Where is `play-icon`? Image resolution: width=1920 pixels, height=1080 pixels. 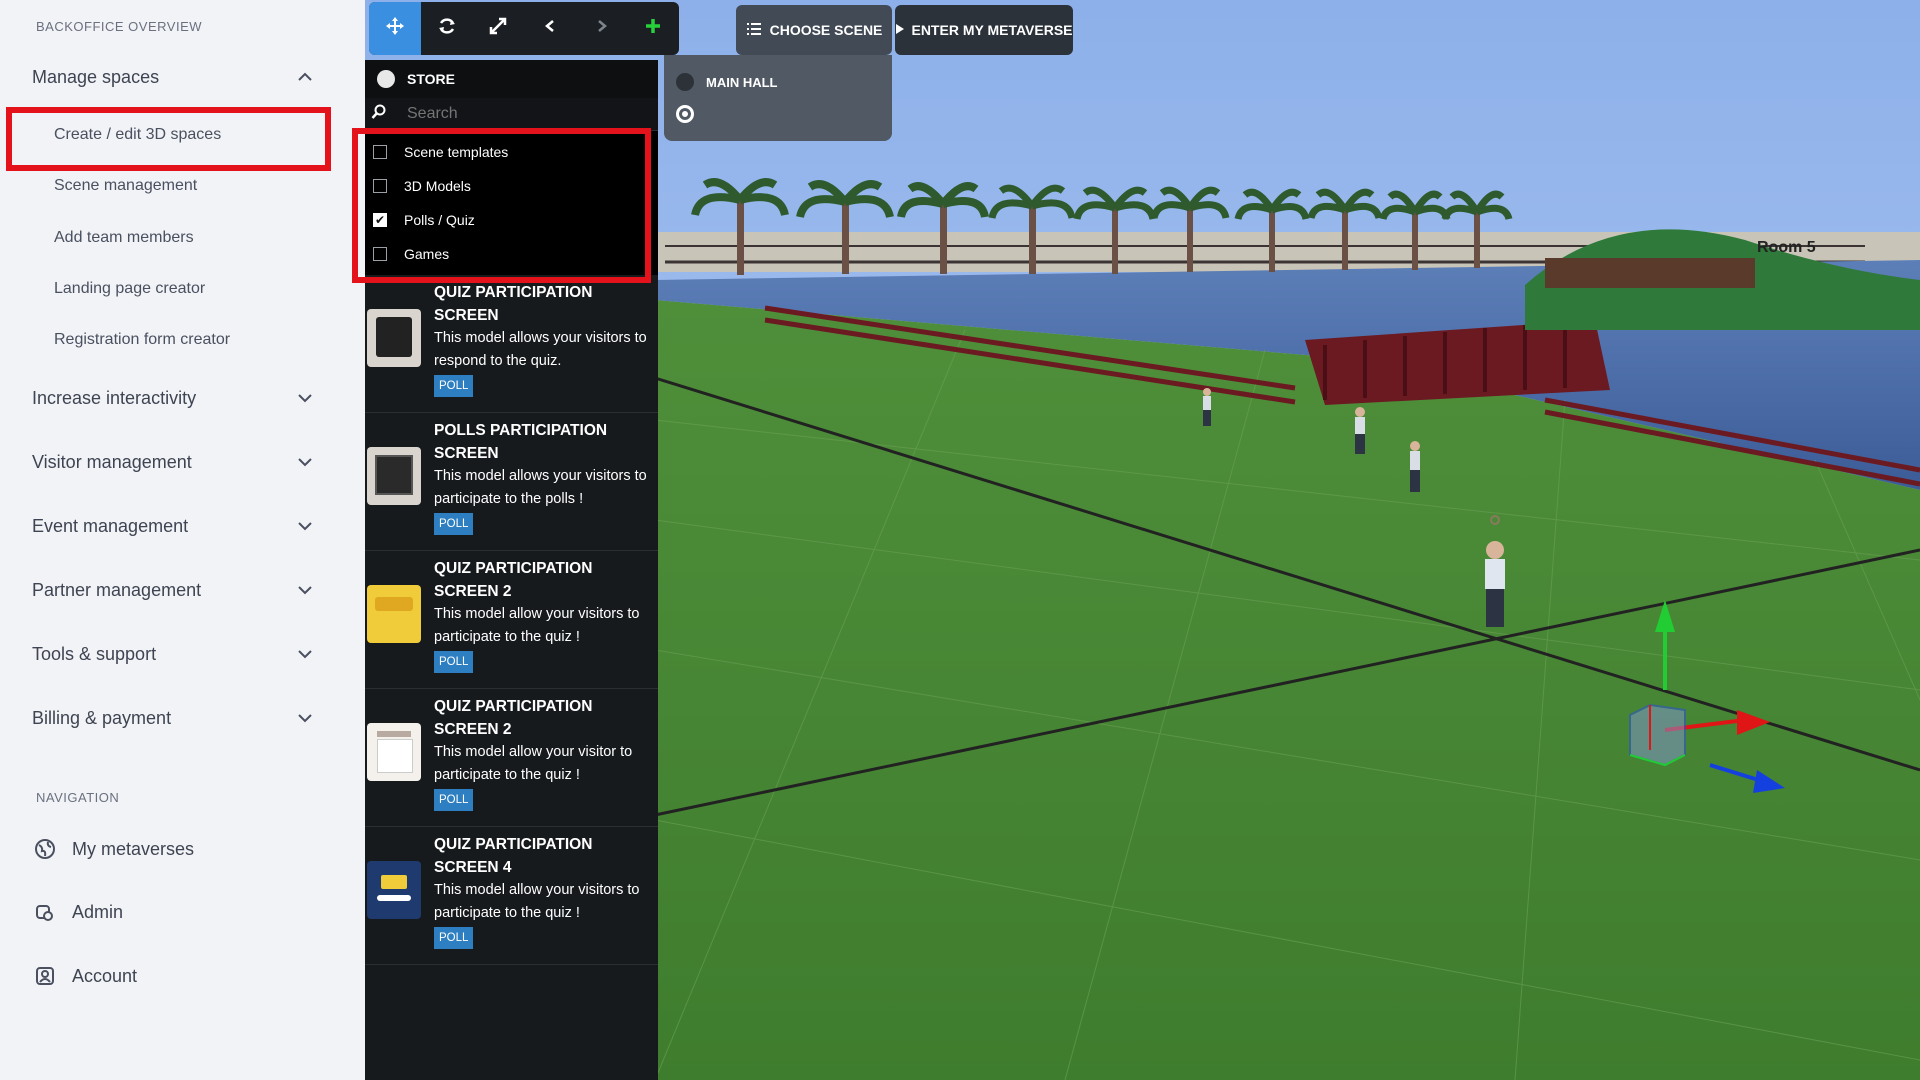 play-icon is located at coordinates (900, 30).